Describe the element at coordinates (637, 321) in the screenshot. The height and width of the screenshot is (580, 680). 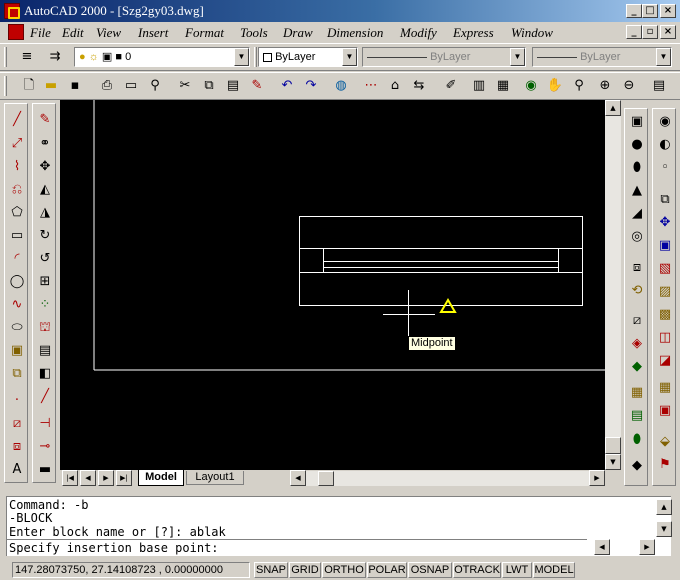
I see `slice-icon: ⧄` at that location.